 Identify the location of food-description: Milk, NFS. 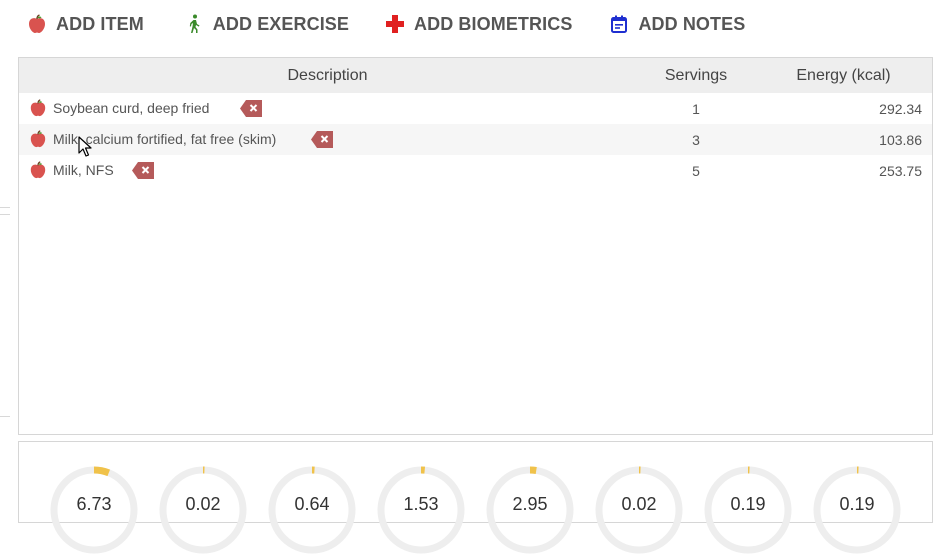
(83, 170).